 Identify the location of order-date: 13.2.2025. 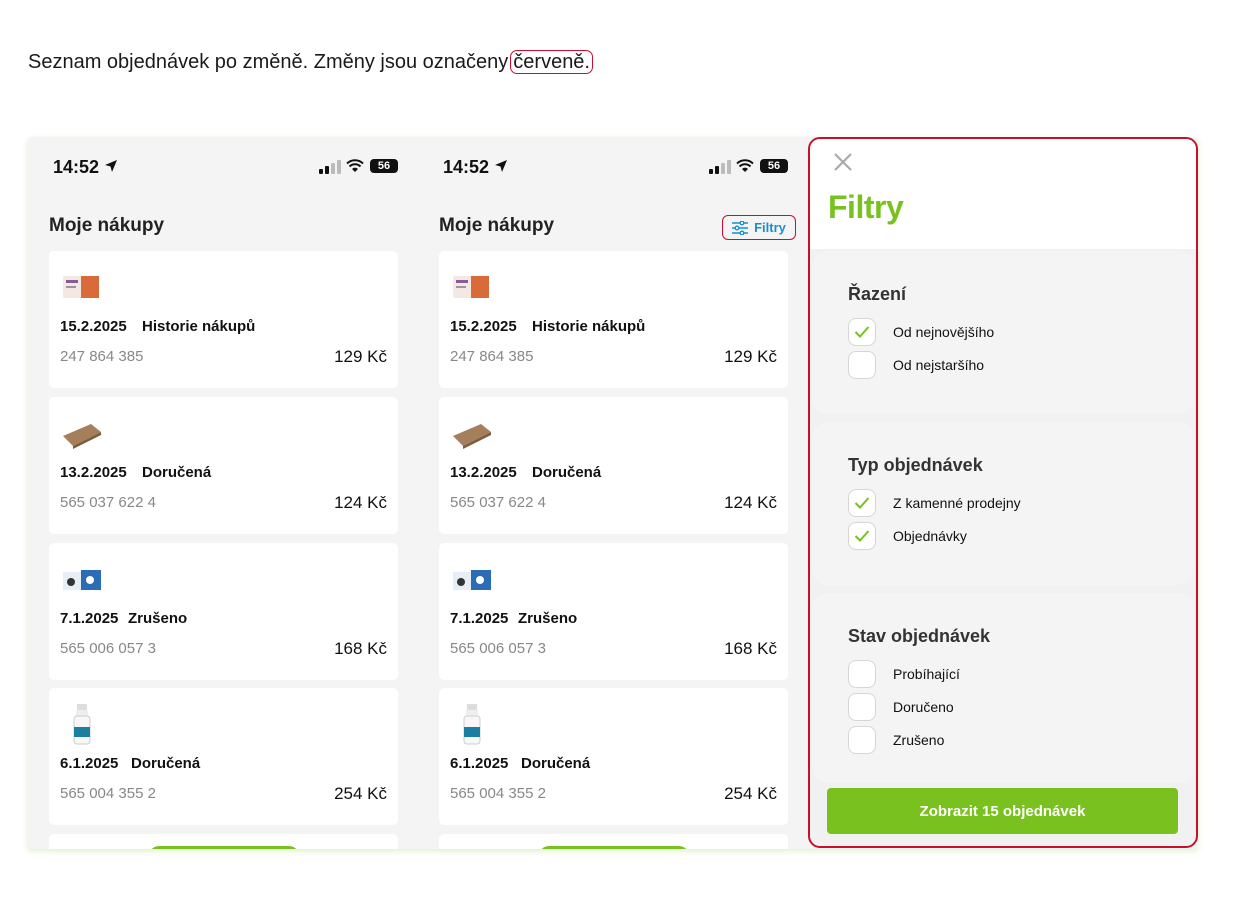
(93, 472).